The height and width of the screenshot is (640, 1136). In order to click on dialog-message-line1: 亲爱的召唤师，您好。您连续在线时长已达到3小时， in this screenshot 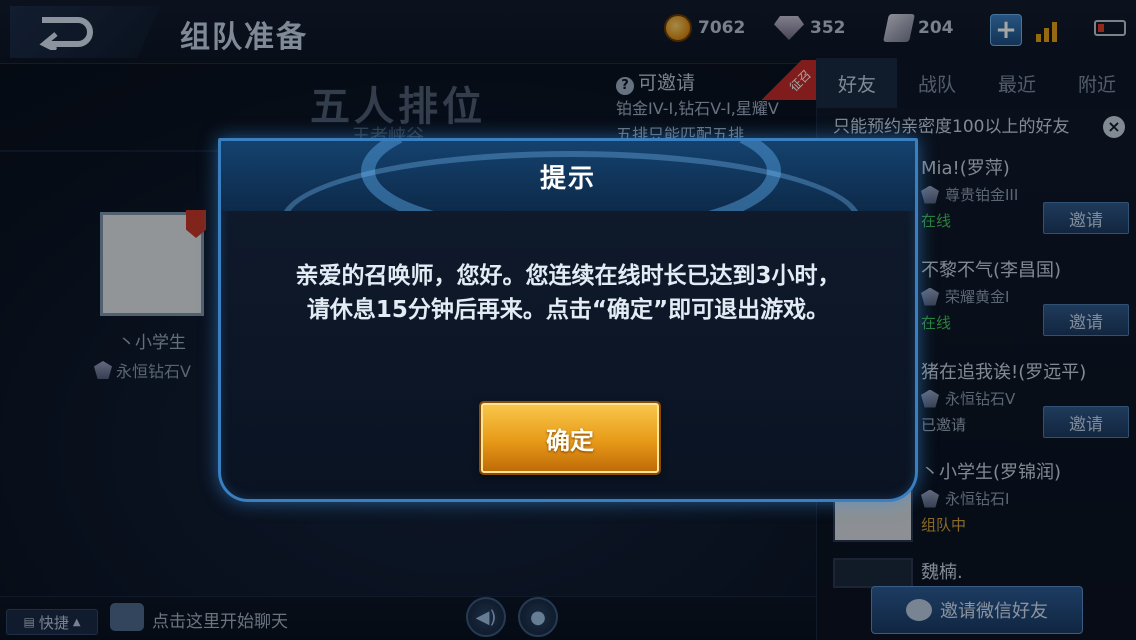, I will do `click(568, 276)`.